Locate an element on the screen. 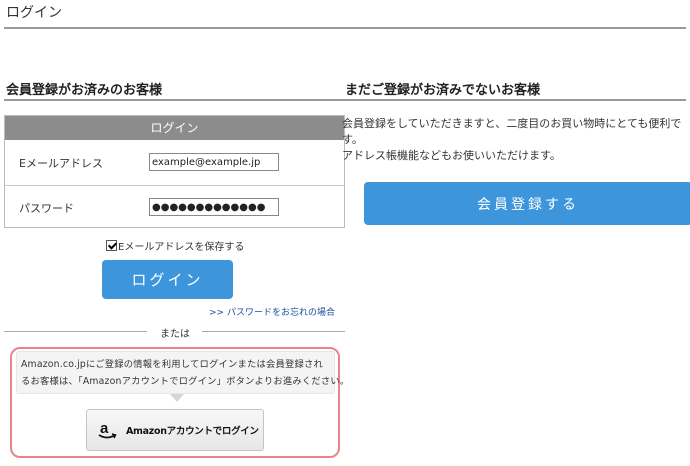  login-form: ログイン Eメールアドレス パスワード is located at coordinates (174, 171).